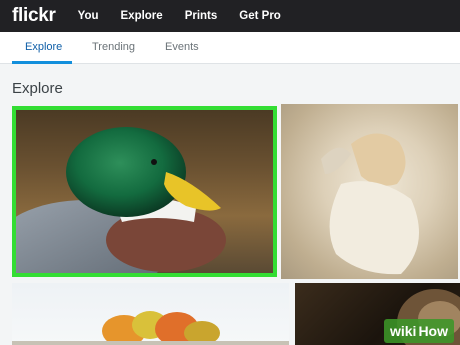  What do you see at coordinates (37, 88) in the screenshot?
I see `page-title: Explore` at bounding box center [37, 88].